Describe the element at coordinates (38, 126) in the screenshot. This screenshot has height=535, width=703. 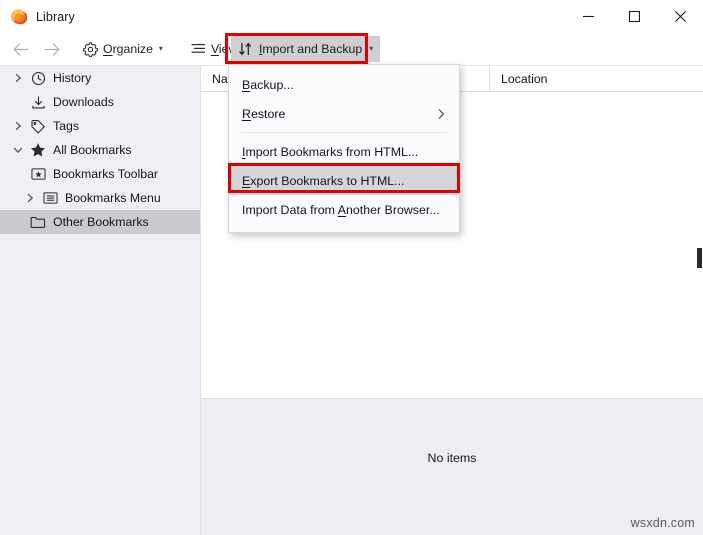
I see `tag-icon` at that location.